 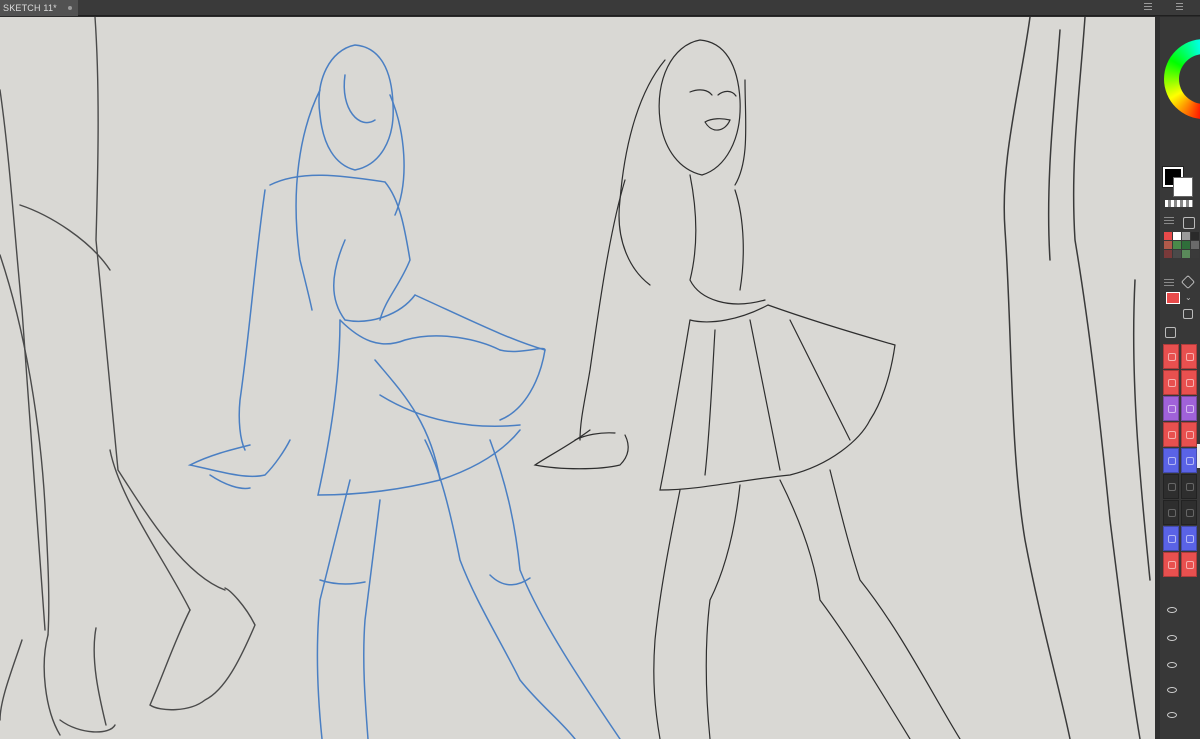 I want to click on transparent-color-swatch, so click(x=1179, y=203).